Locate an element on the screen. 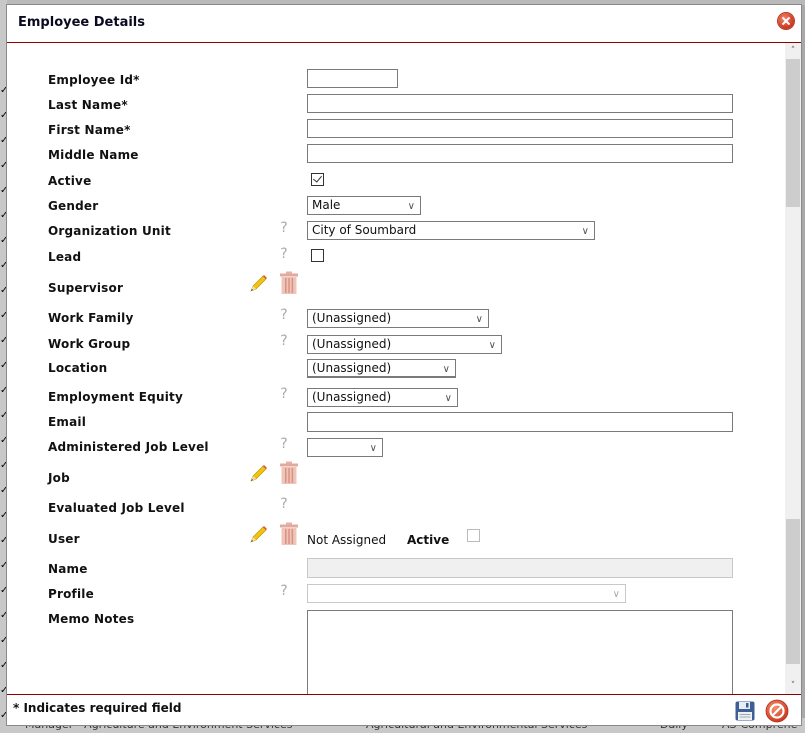 This screenshot has width=805, height=733. lead-checkbox is located at coordinates (317, 255).